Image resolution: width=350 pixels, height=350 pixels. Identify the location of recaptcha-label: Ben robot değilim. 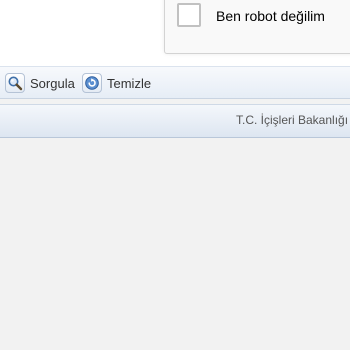
(270, 16).